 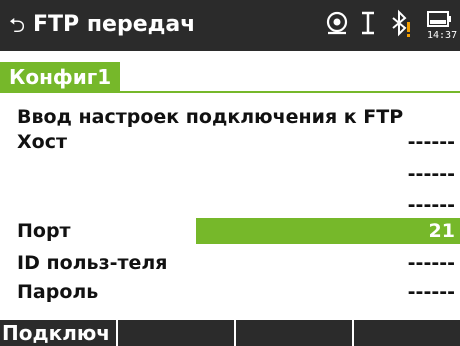 I want to click on password-label: Пароль, so click(x=58, y=292).